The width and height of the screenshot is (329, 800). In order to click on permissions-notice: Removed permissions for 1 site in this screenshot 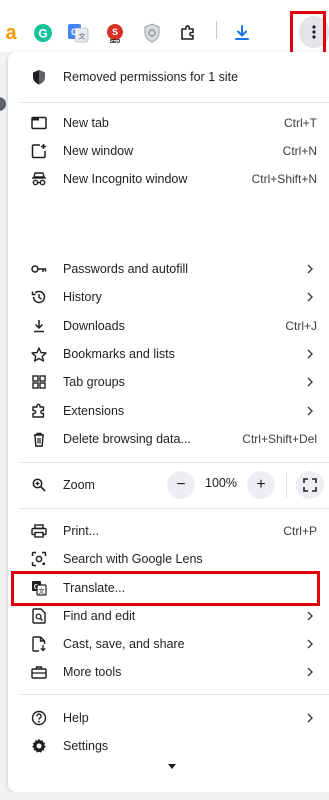, I will do `click(168, 77)`.